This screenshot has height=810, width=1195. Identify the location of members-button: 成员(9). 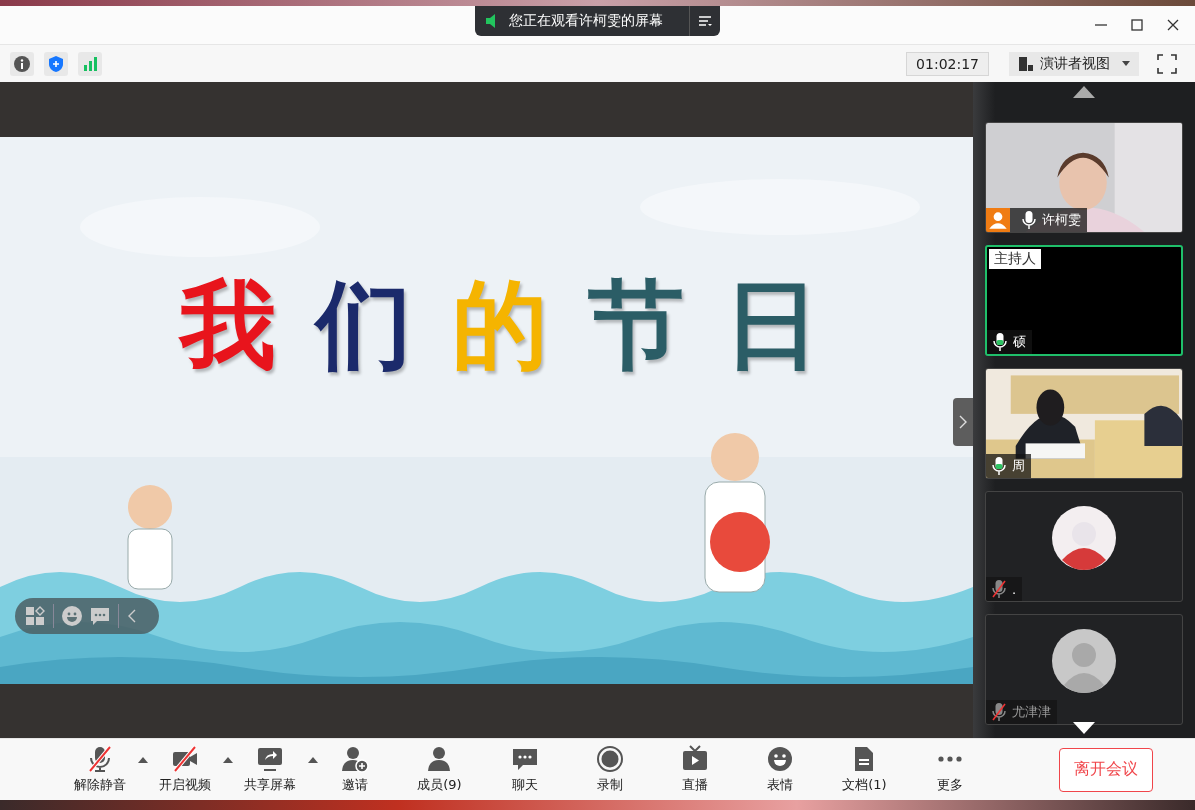
(439, 769).